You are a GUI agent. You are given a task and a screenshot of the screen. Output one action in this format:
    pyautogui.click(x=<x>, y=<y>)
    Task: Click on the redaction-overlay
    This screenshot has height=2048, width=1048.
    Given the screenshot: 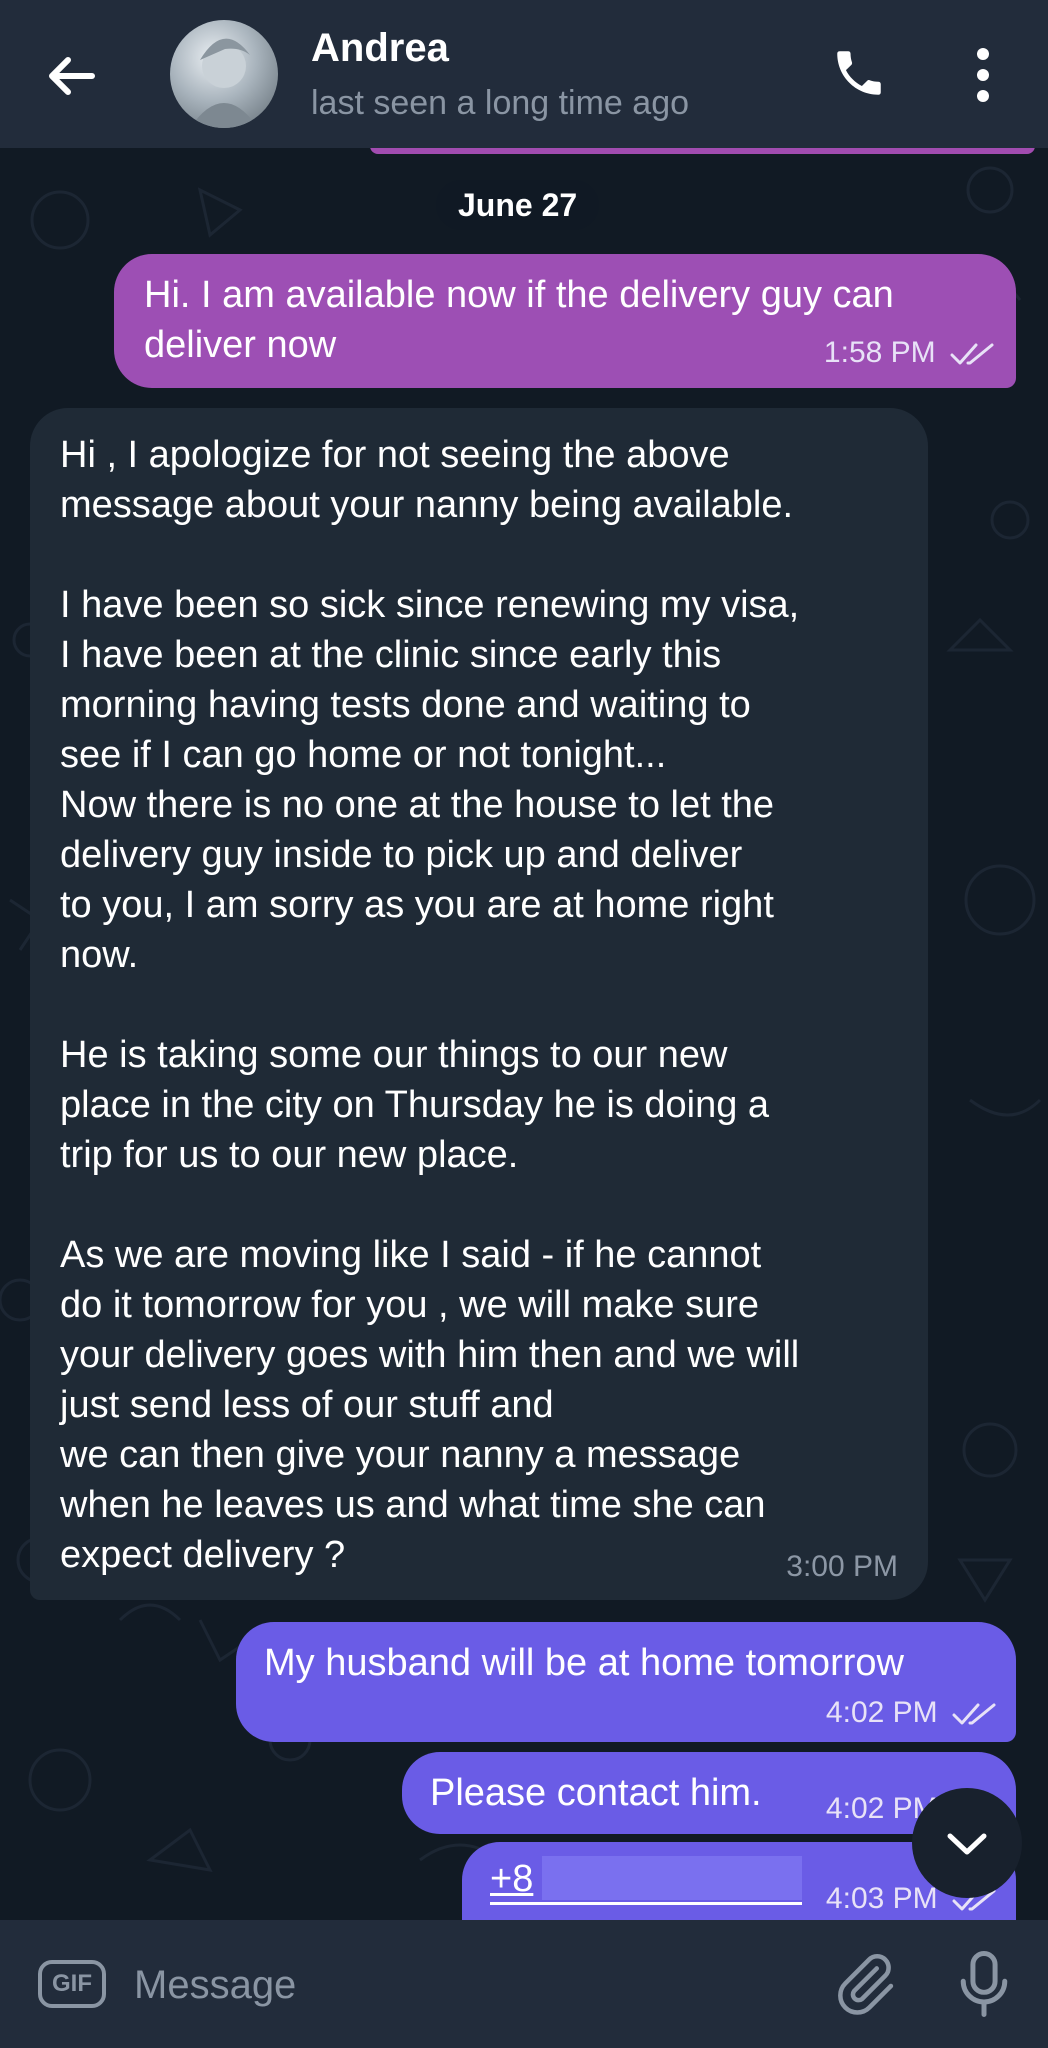 What is the action you would take?
    pyautogui.click(x=672, y=1878)
    